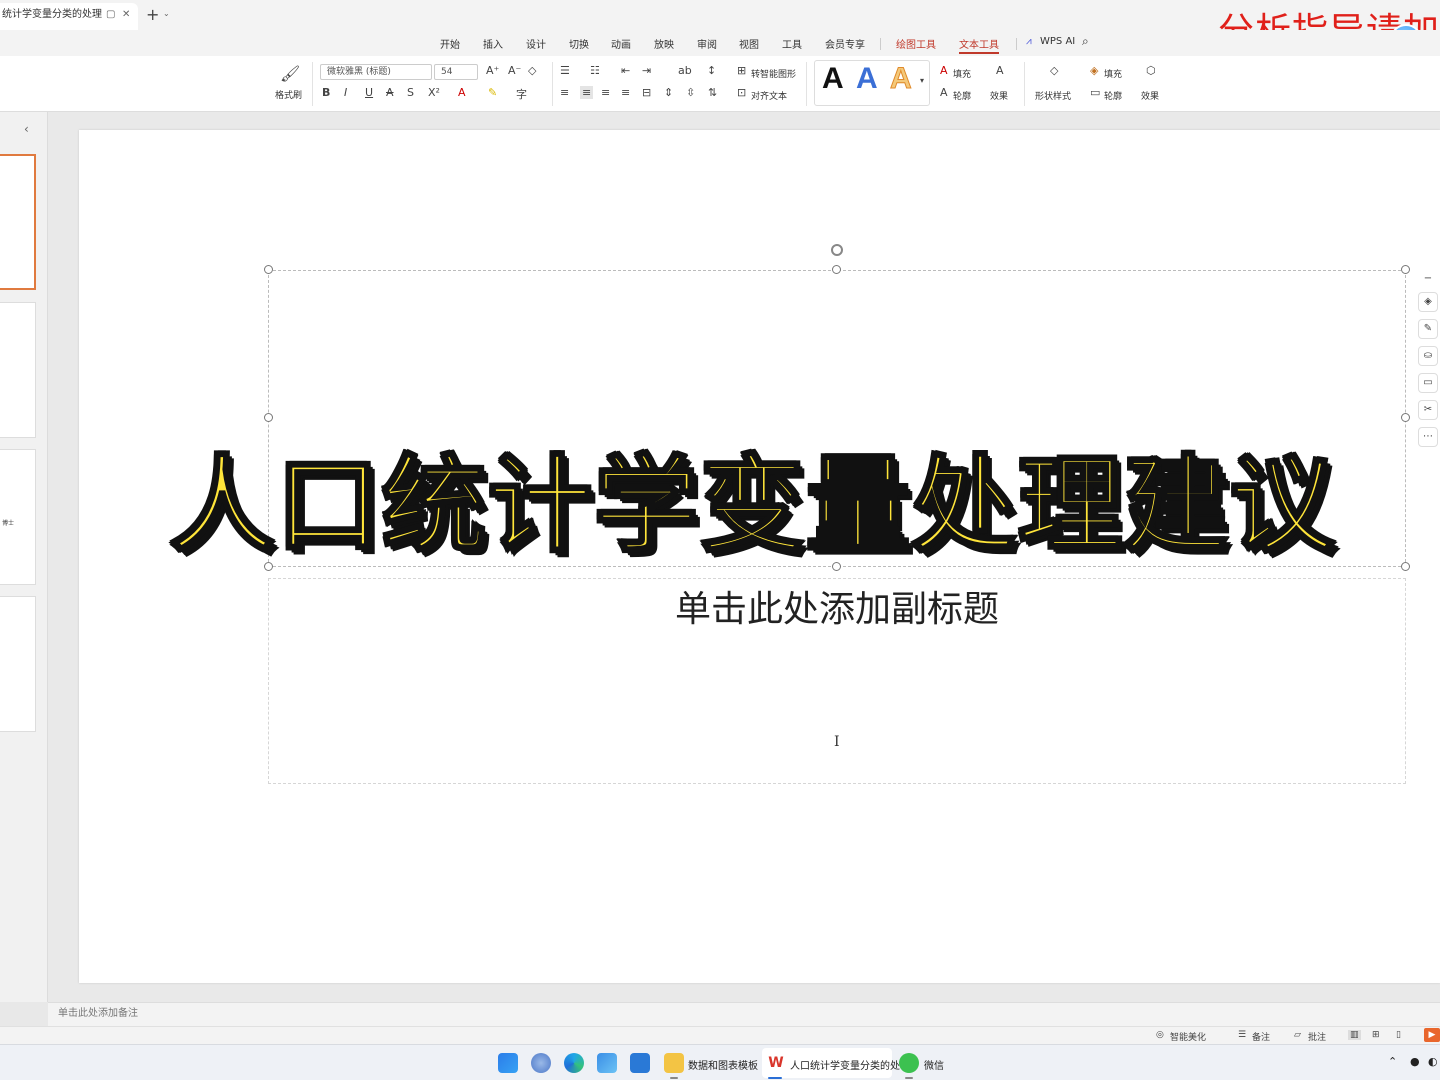  I want to click on numbering-icon: ☷, so click(595, 70).